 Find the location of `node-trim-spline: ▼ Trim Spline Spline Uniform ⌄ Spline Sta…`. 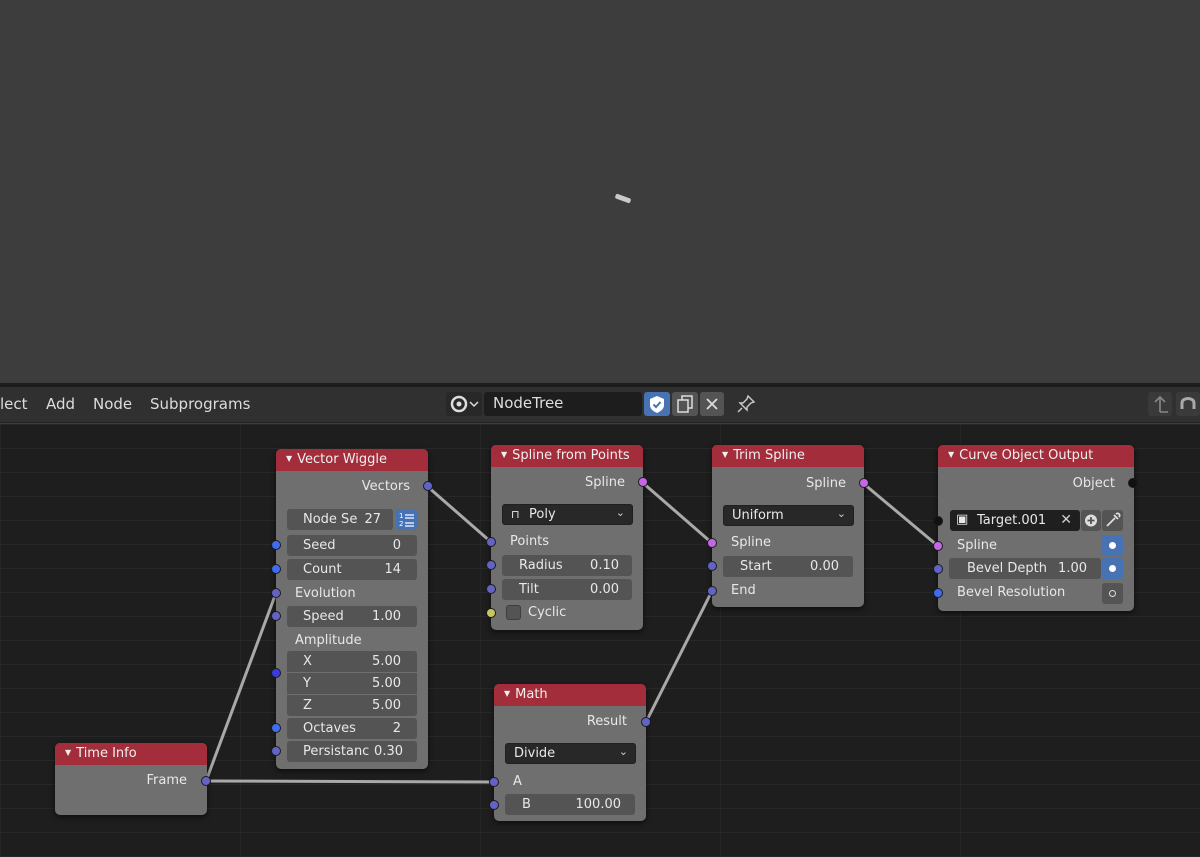

node-trim-spline: ▼ Trim Spline Spline Uniform ⌄ Spline Sta… is located at coordinates (788, 526).